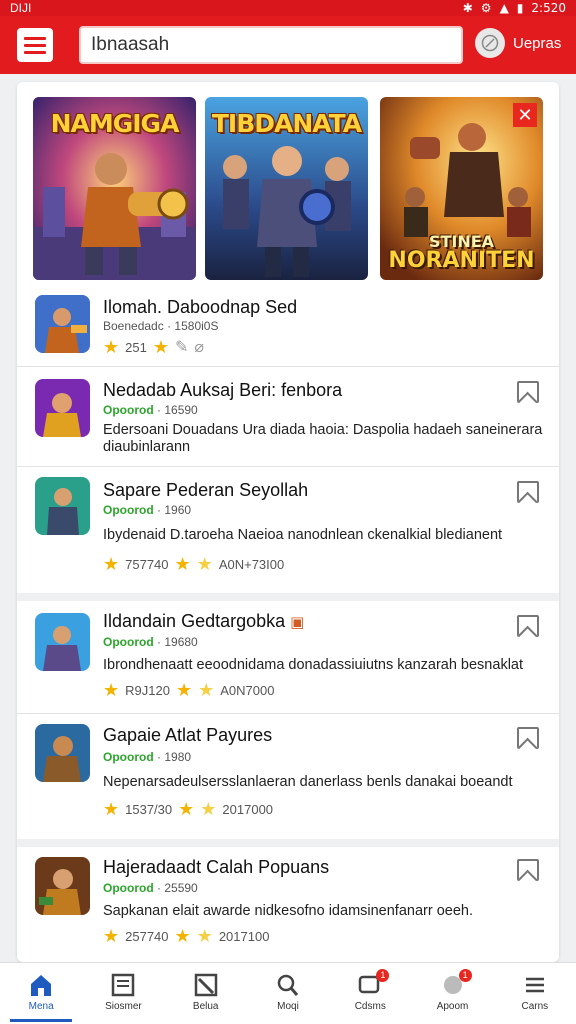  Describe the element at coordinates (41, 985) in the screenshot. I see `home-icon` at that location.